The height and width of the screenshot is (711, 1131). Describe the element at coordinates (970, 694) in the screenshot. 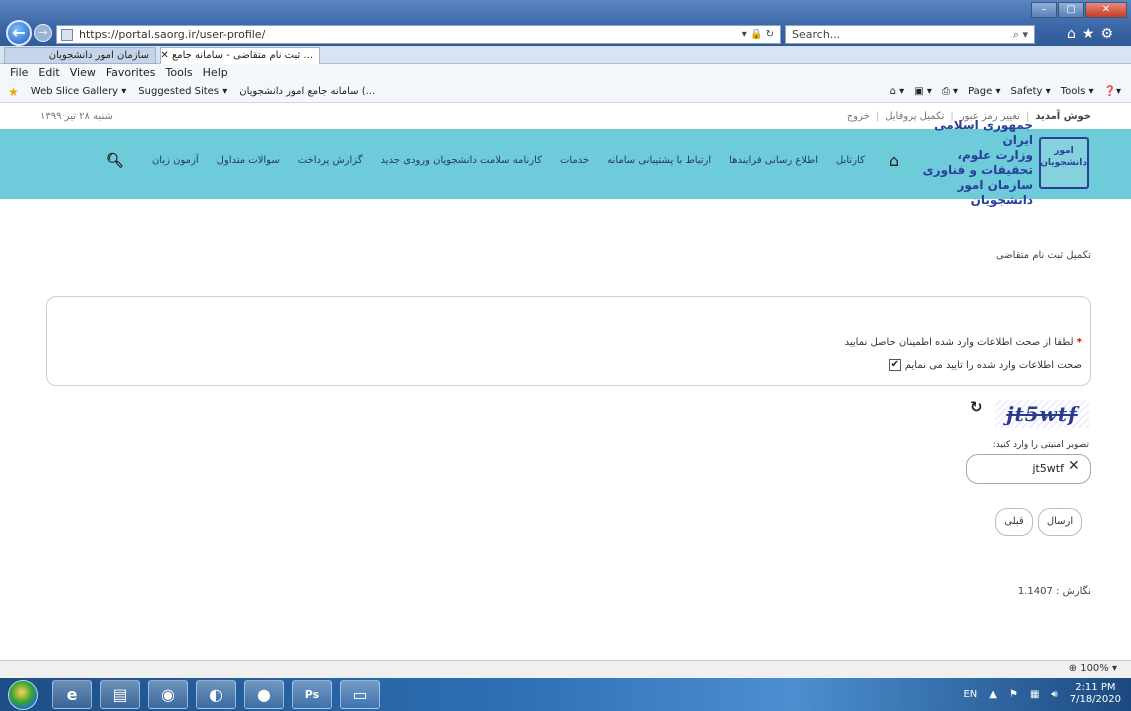

I see `language-indicator: EN` at that location.